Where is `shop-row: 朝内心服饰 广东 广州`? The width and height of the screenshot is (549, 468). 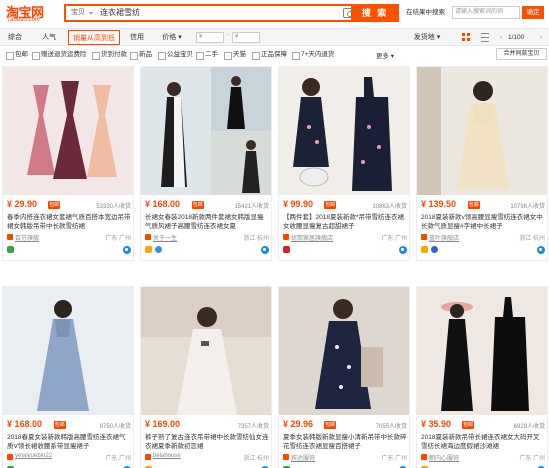
shop-row: 朝内心服饰 广东 广州 is located at coordinates (483, 458).